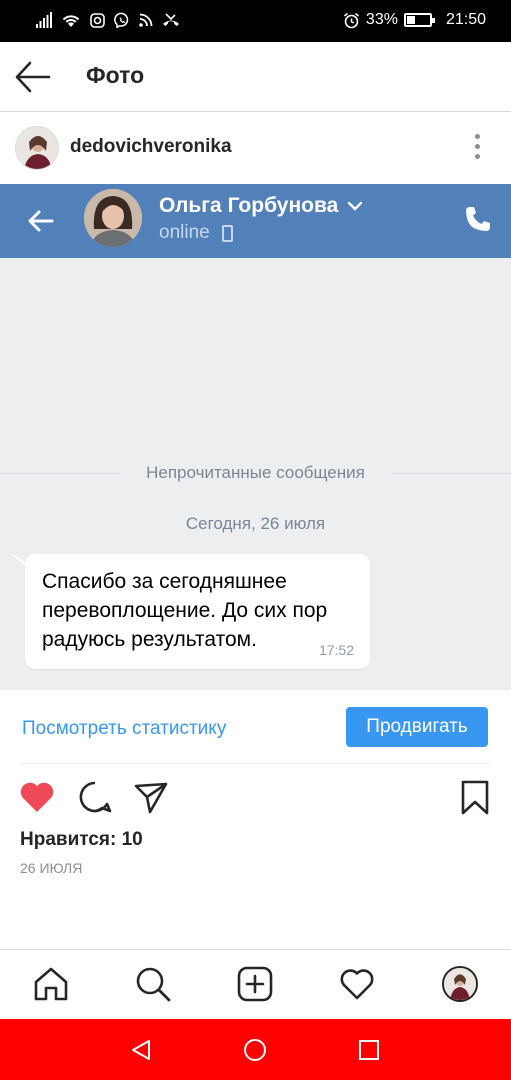 The image size is (511, 1080). Describe the element at coordinates (249, 205) in the screenshot. I see `vk-contact-name: Ольга Горбунова` at that location.